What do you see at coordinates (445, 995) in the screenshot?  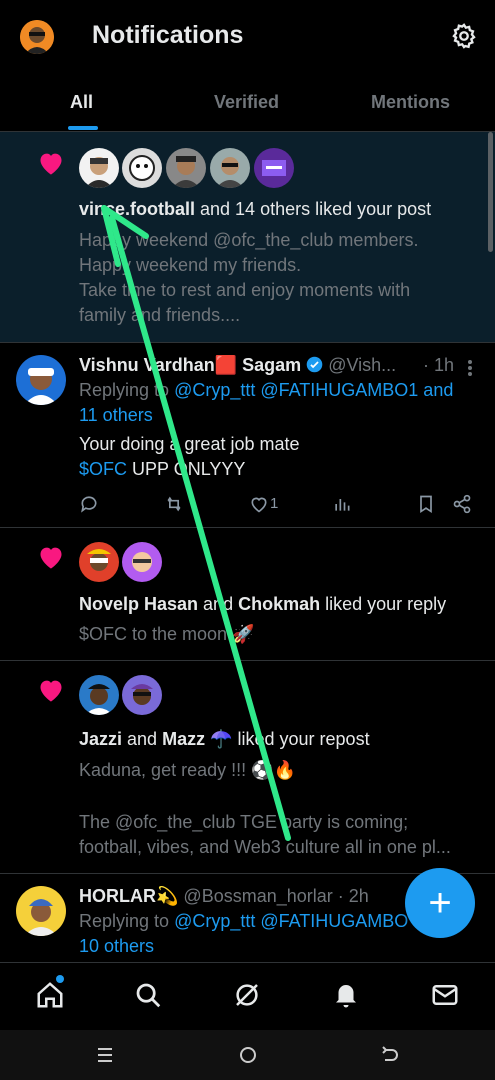 I see `messages-icon` at bounding box center [445, 995].